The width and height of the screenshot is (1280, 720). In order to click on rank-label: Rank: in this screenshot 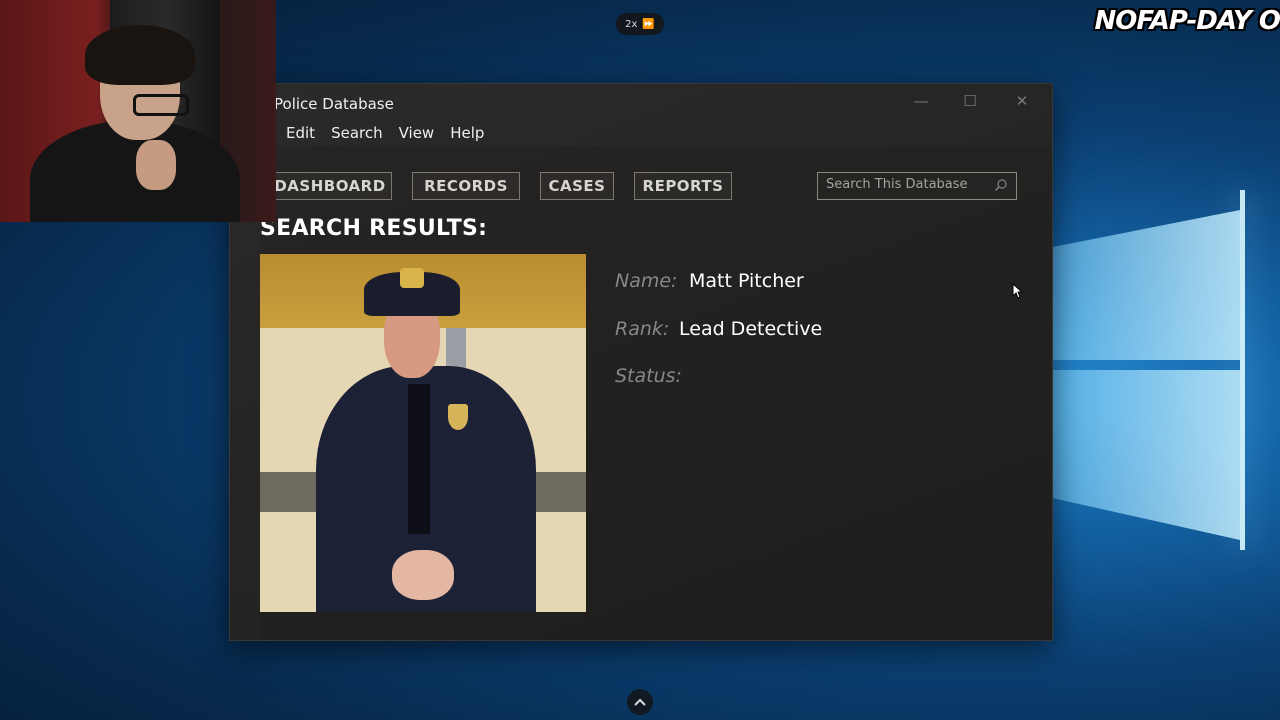, I will do `click(642, 329)`.